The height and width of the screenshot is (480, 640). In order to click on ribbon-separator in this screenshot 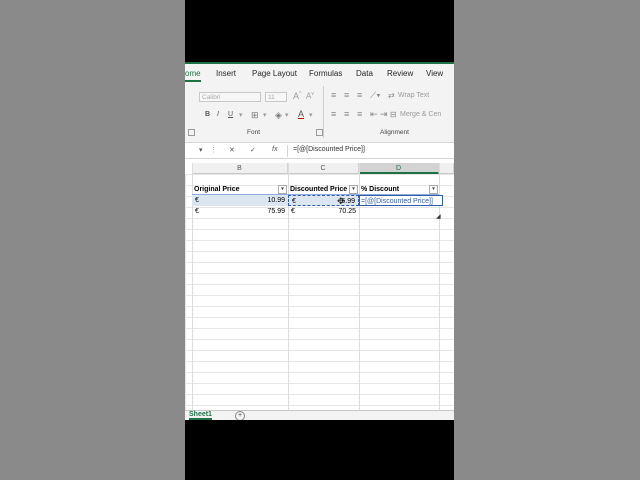, I will do `click(323, 112)`.